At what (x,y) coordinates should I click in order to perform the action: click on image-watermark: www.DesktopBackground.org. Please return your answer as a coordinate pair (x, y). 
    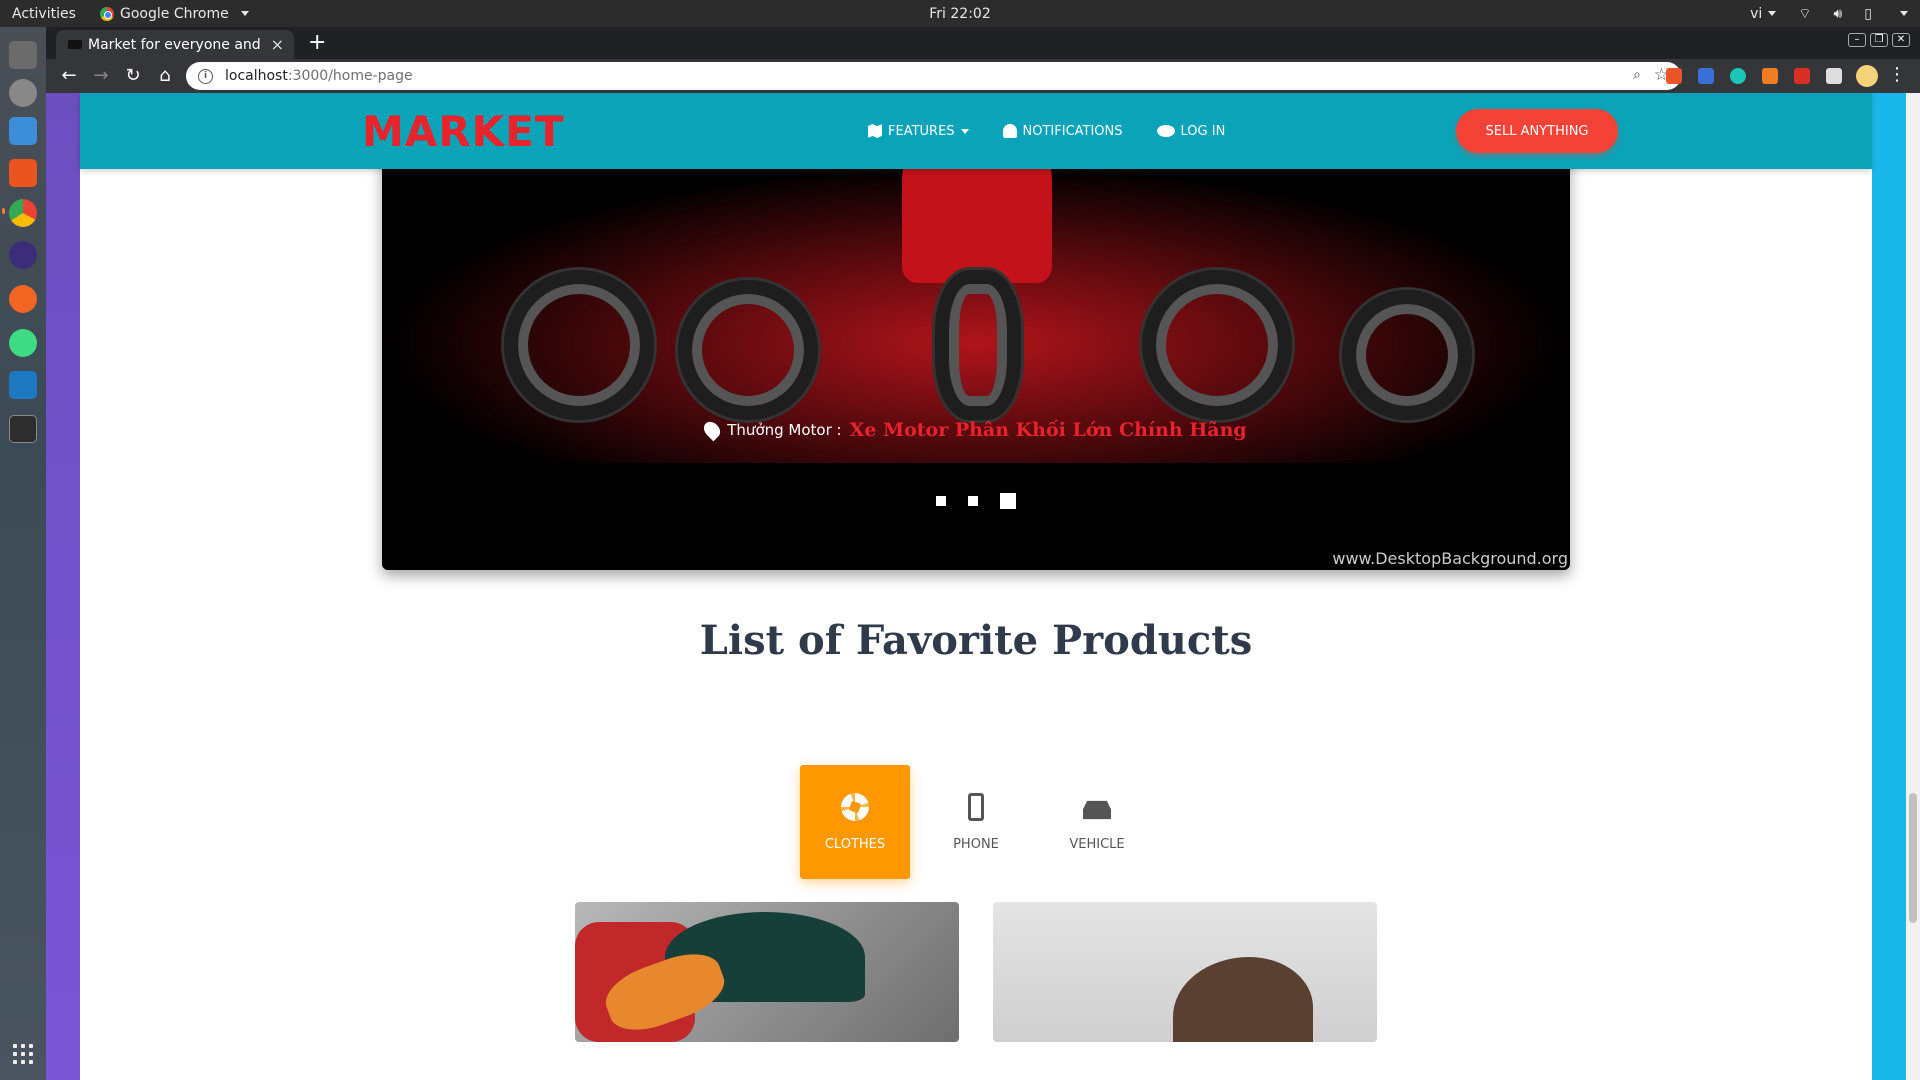
    Looking at the image, I should click on (1450, 558).